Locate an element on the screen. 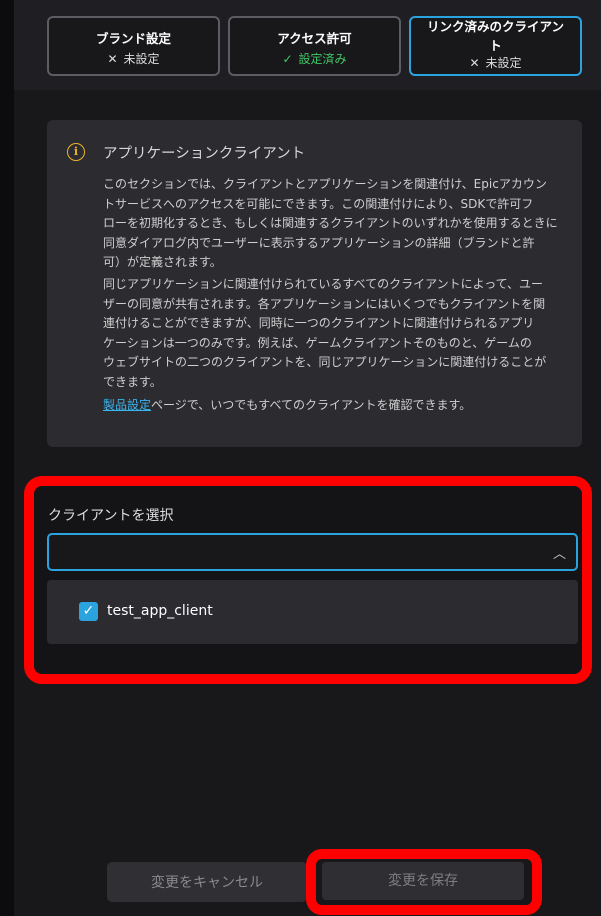  step-status: ✓ 設定済み is located at coordinates (314, 58).